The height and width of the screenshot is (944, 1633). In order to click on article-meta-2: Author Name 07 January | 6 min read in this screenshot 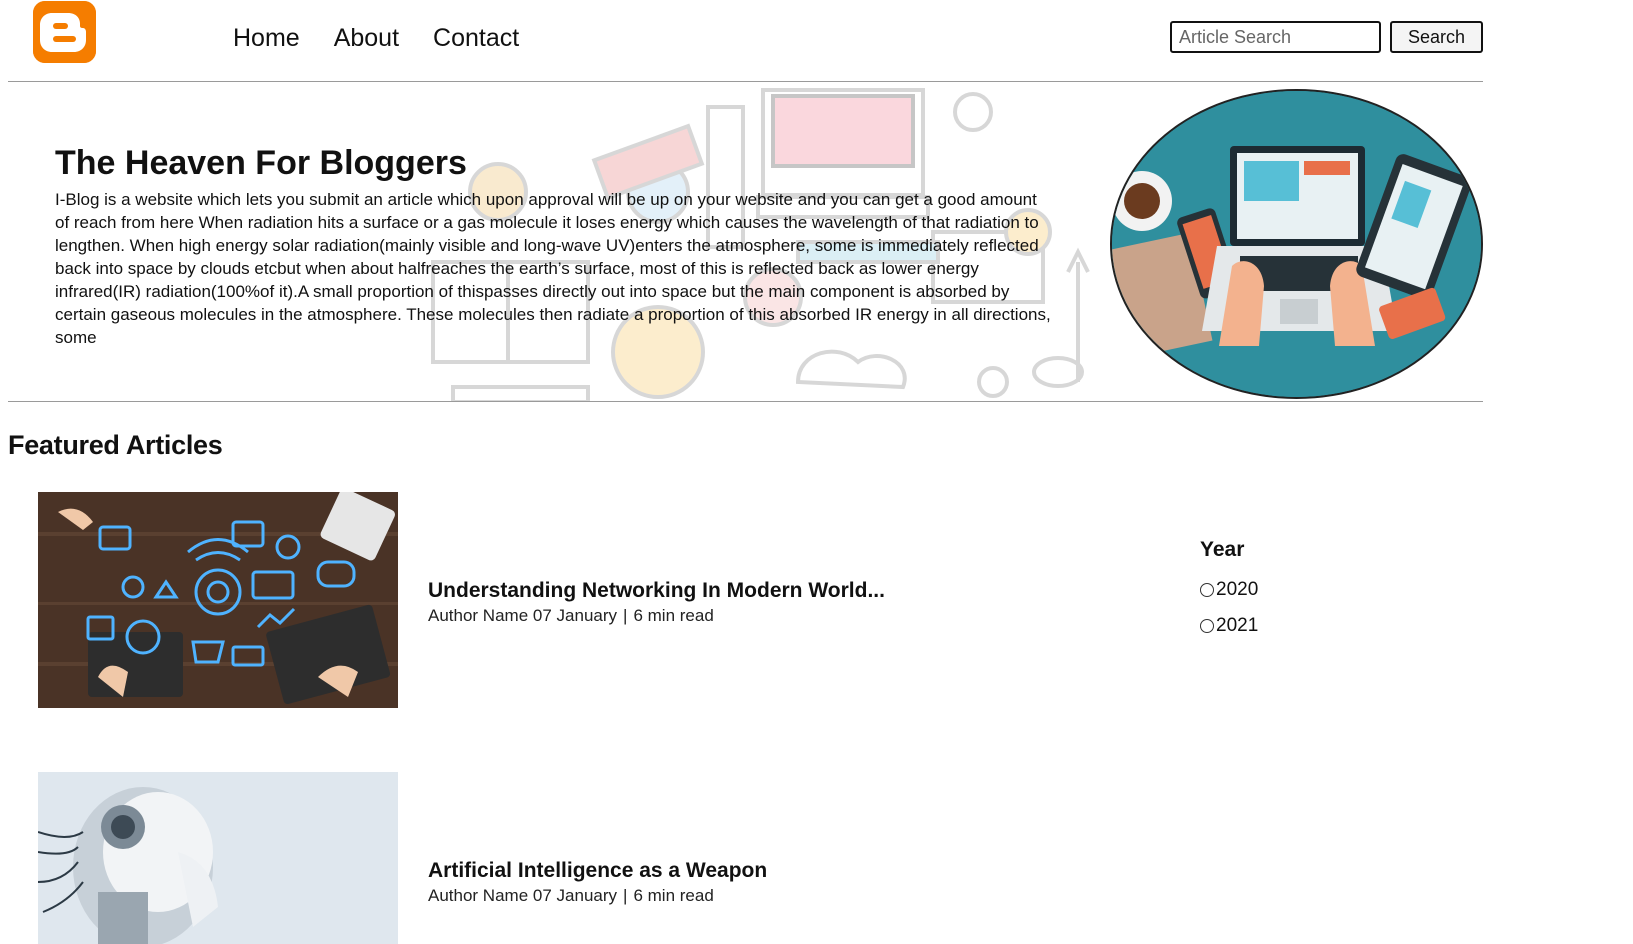, I will do `click(571, 896)`.